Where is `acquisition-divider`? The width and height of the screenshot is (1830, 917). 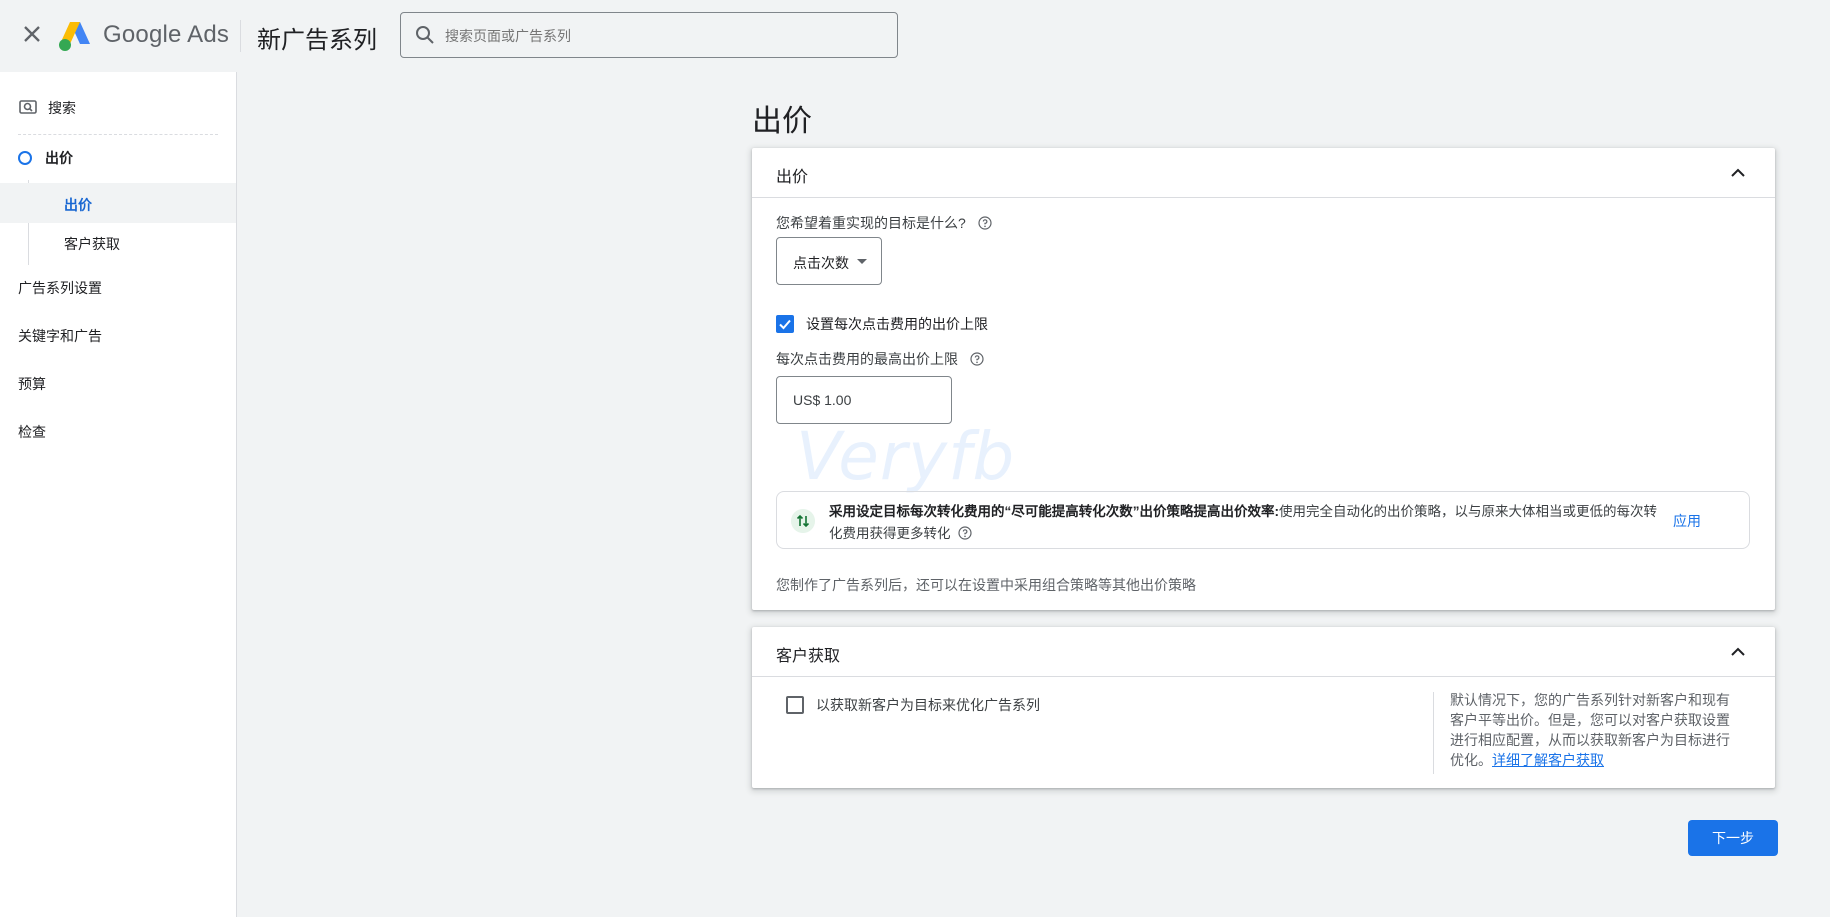 acquisition-divider is located at coordinates (1433, 733).